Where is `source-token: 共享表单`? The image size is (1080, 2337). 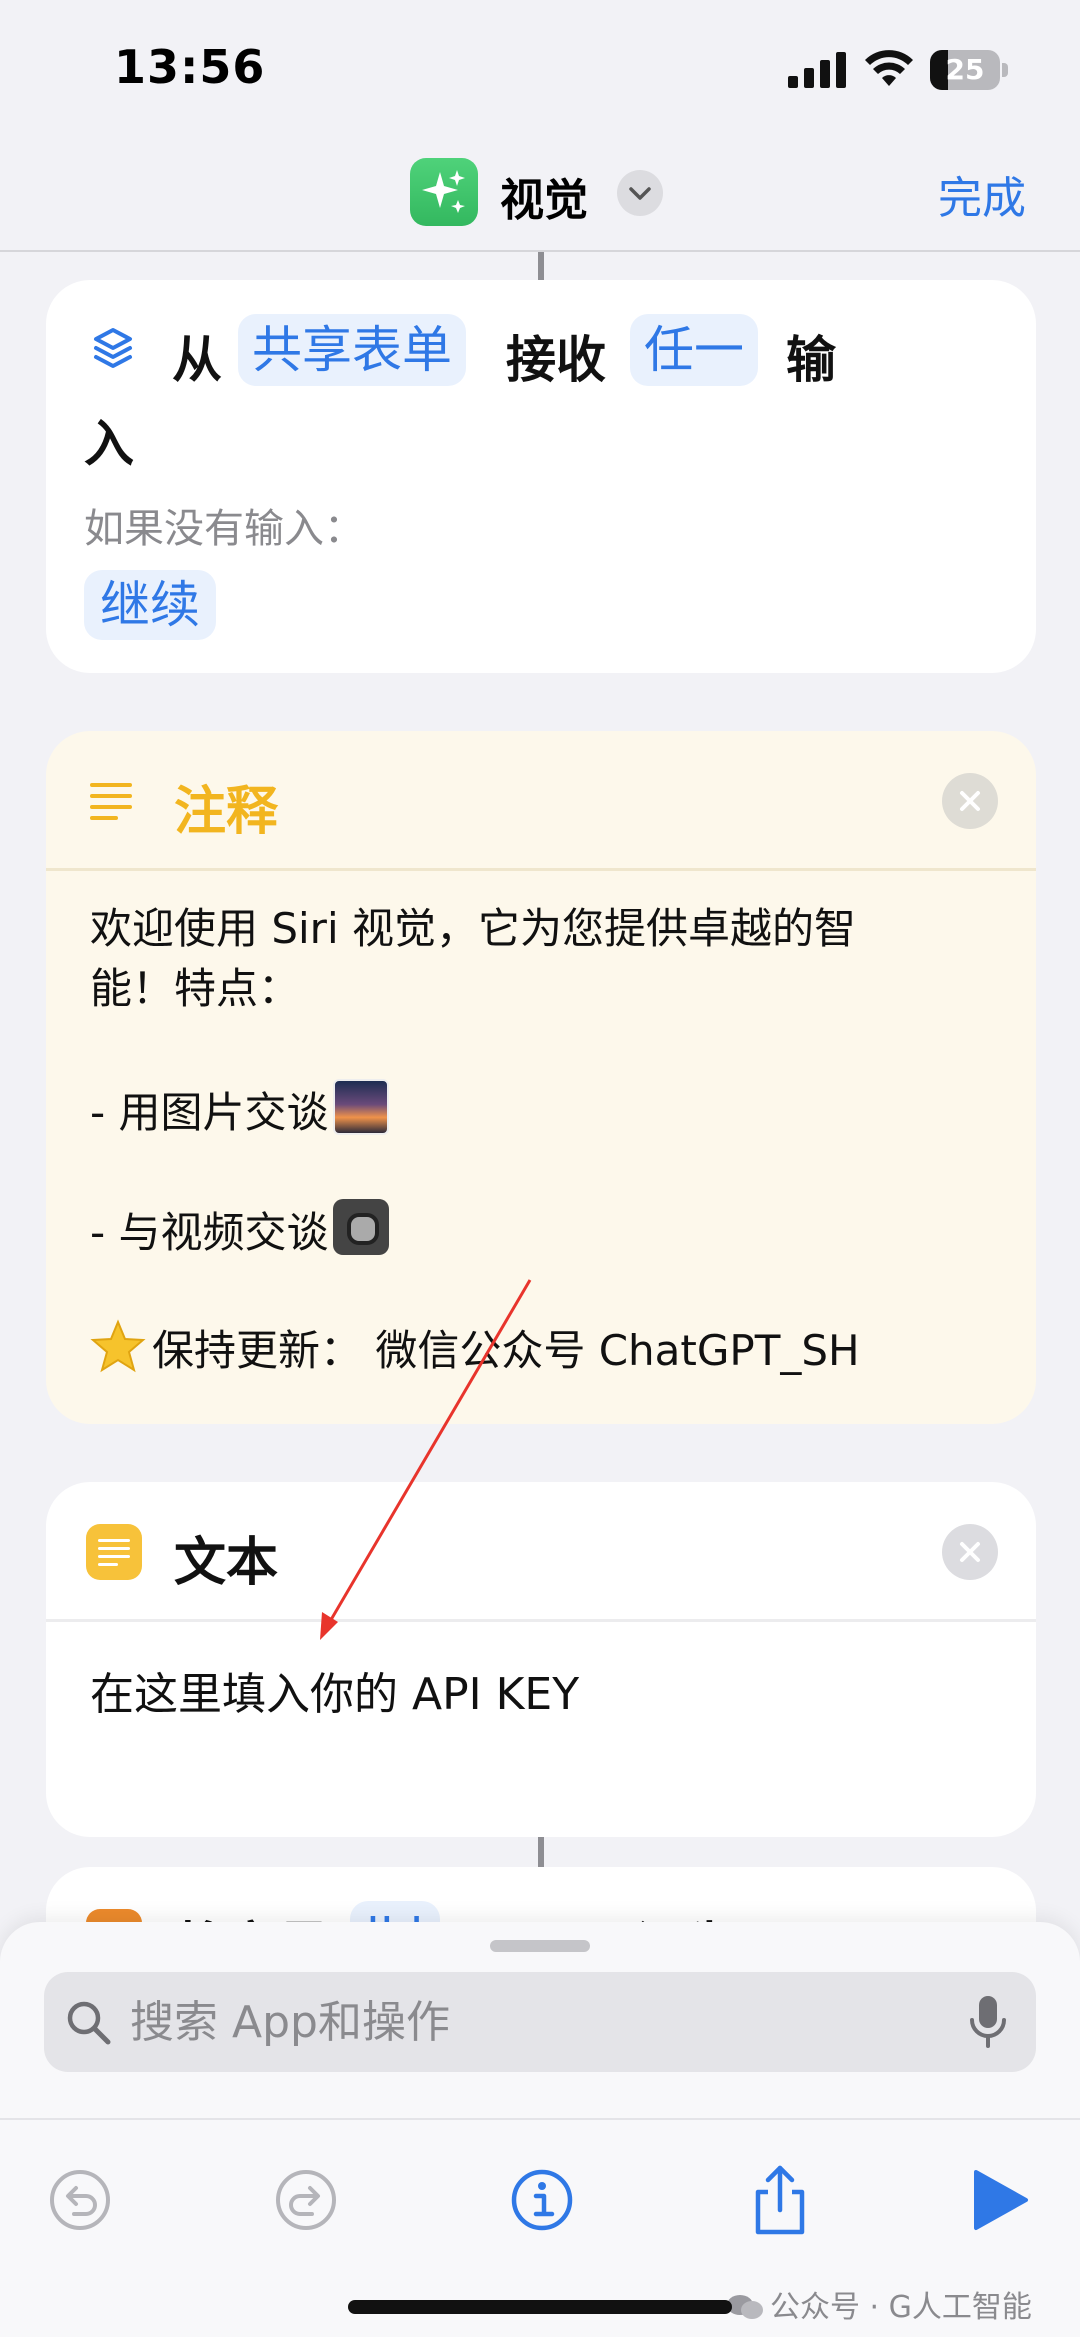 source-token: 共享表单 is located at coordinates (352, 350).